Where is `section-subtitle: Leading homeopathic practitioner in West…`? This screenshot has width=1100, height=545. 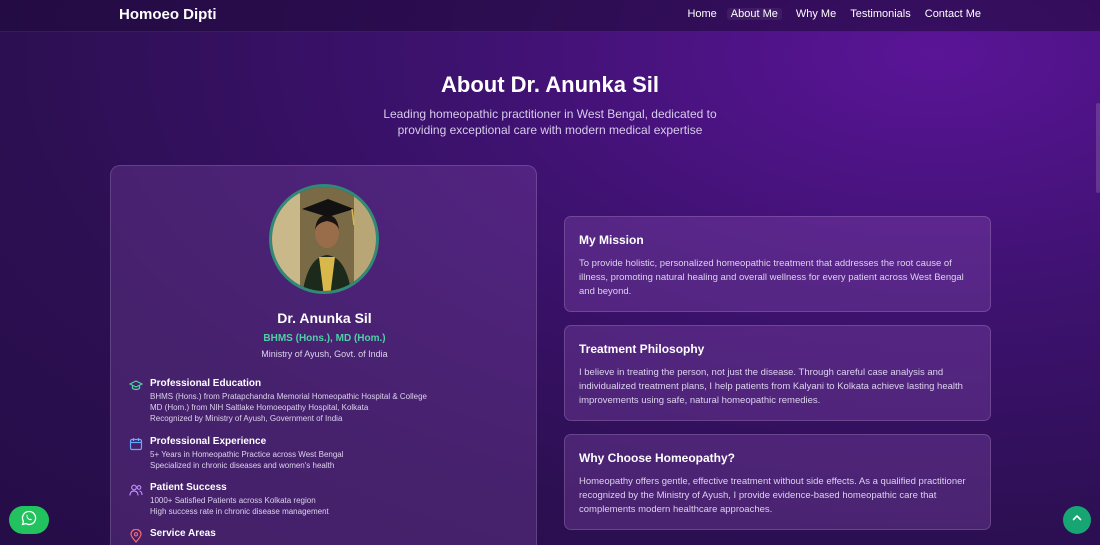
section-subtitle: Leading homeopathic practitioner in West… is located at coordinates (550, 122).